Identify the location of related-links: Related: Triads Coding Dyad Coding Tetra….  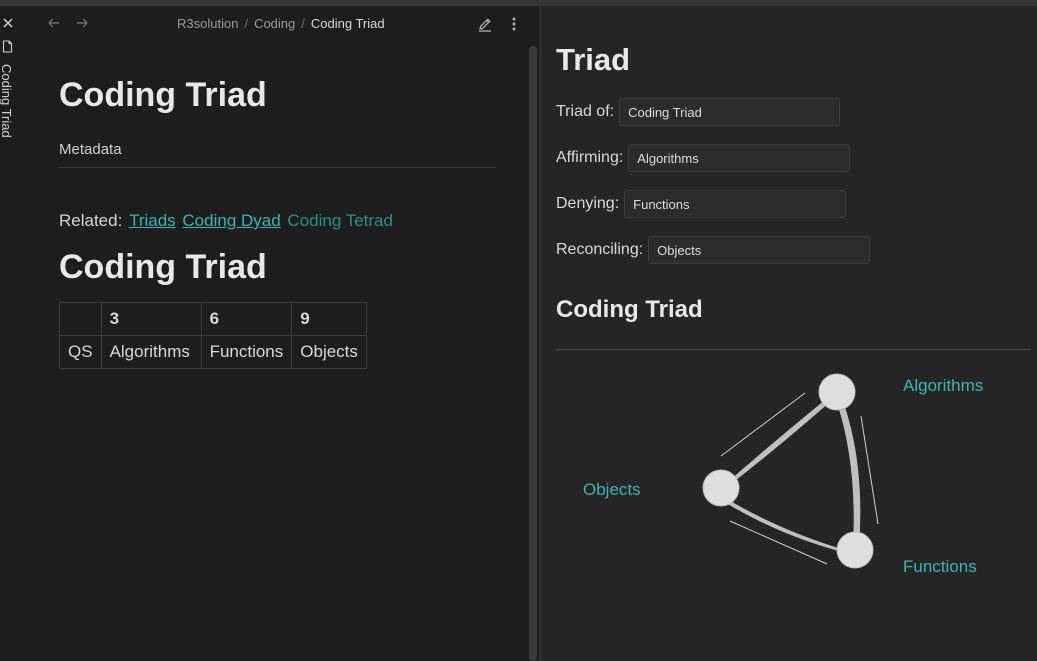
(226, 221).